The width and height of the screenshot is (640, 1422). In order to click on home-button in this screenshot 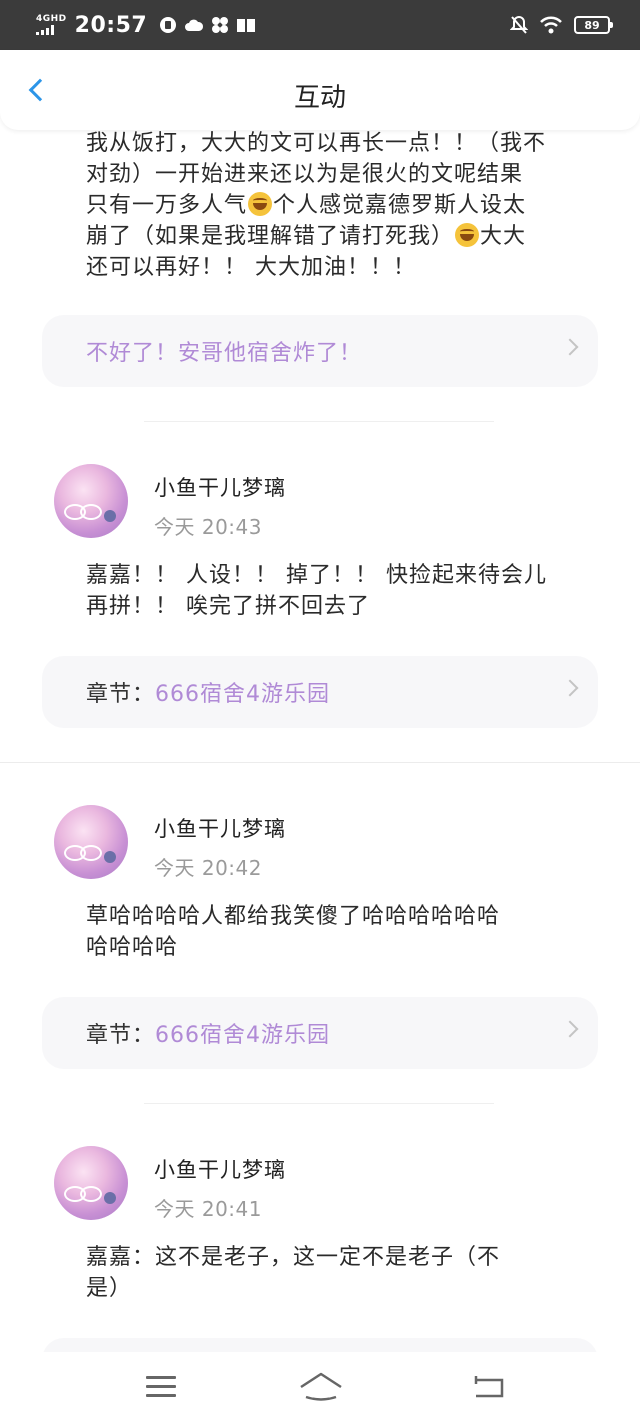, I will do `click(321, 1387)`.